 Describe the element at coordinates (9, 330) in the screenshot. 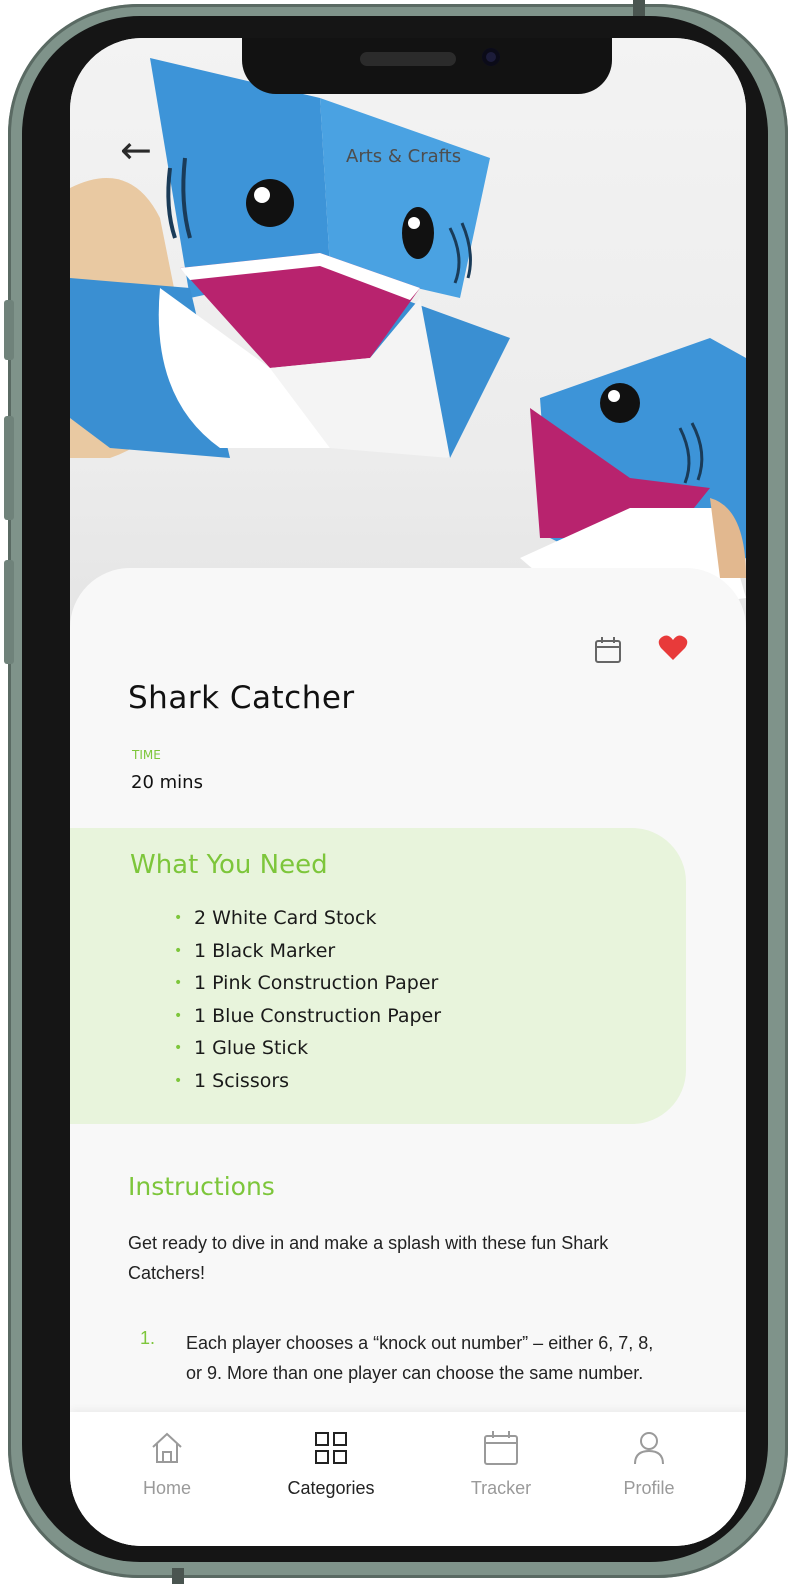

I see `mute-switch` at that location.